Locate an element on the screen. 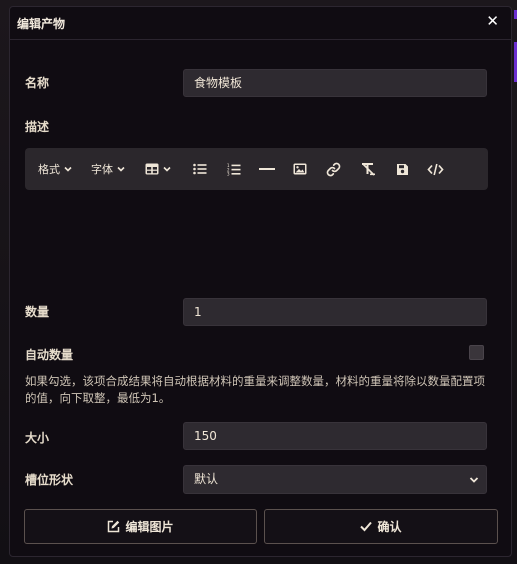 This screenshot has height=564, width=517. description-label: 描述 is located at coordinates (37, 127).